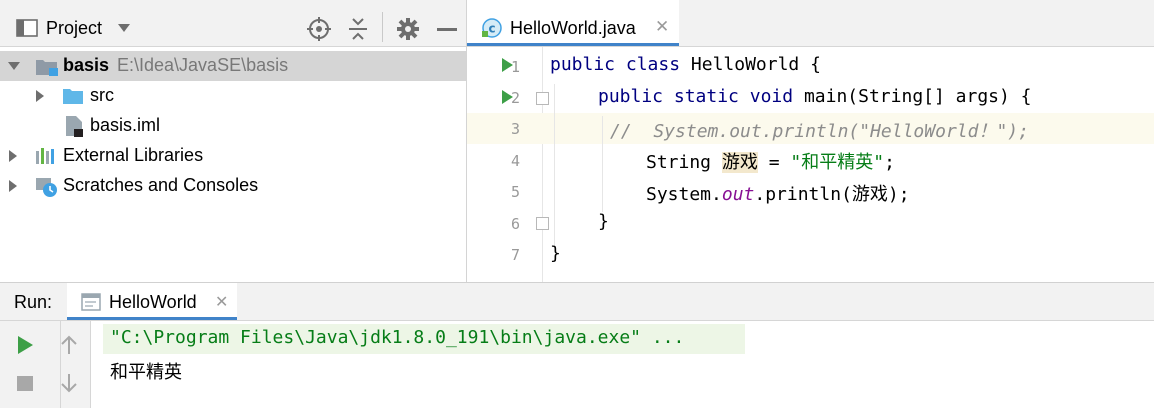  What do you see at coordinates (358, 29) in the screenshot?
I see `collapse-all-icon` at bounding box center [358, 29].